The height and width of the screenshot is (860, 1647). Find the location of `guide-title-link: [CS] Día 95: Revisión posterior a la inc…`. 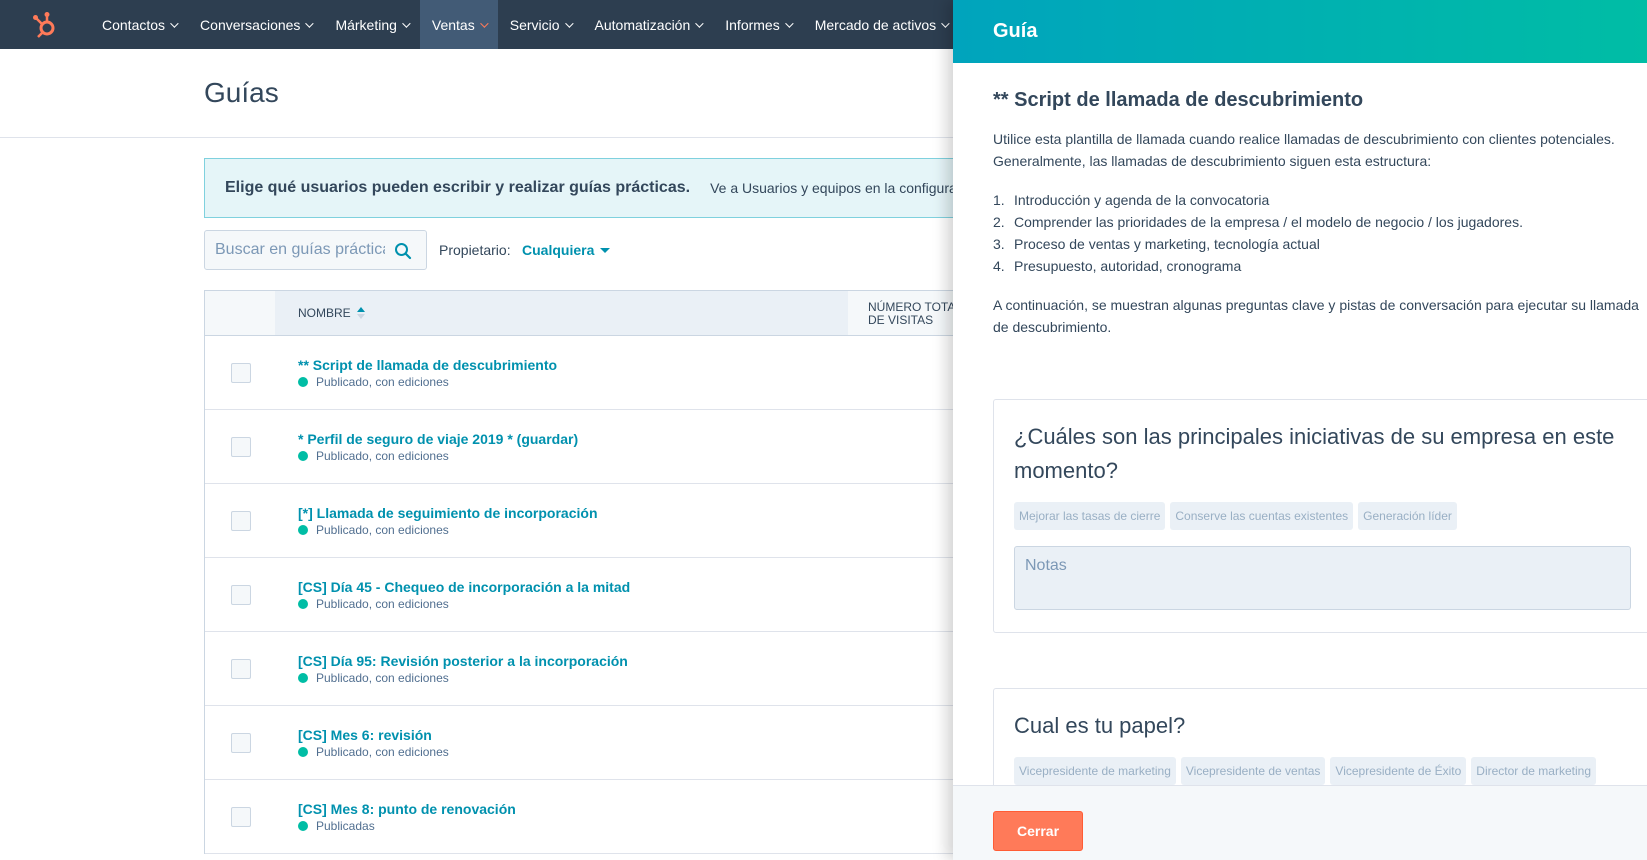

guide-title-link: [CS] Día 95: Revisión posterior a la inc… is located at coordinates (463, 661).